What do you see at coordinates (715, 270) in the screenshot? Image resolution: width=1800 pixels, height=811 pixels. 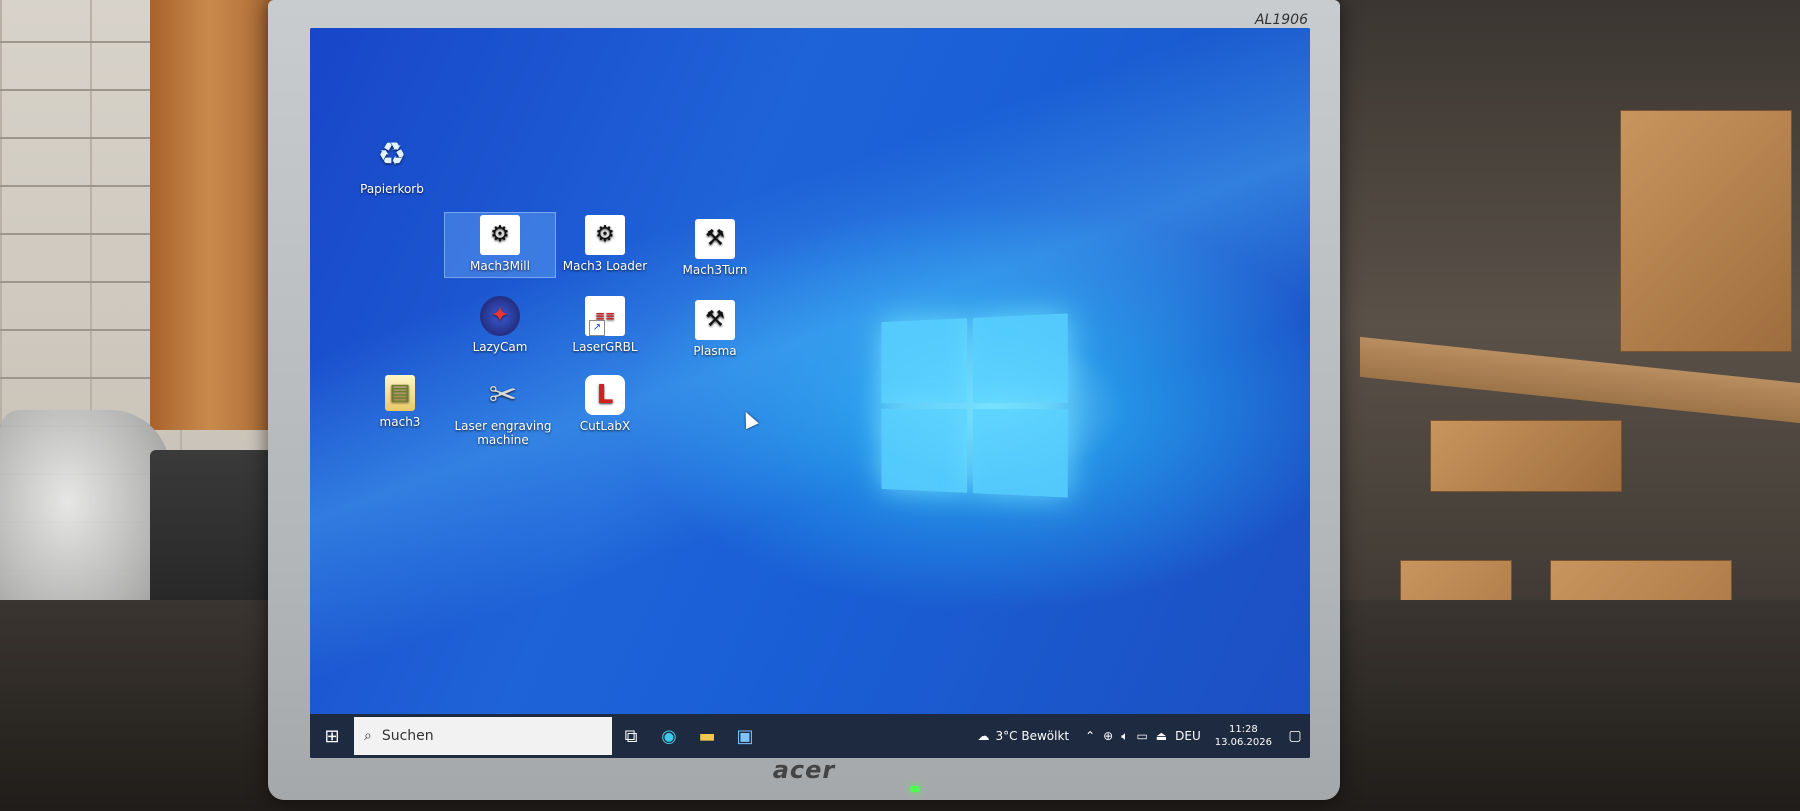 I see `desktop-icon-label: Mach3Turn` at bounding box center [715, 270].